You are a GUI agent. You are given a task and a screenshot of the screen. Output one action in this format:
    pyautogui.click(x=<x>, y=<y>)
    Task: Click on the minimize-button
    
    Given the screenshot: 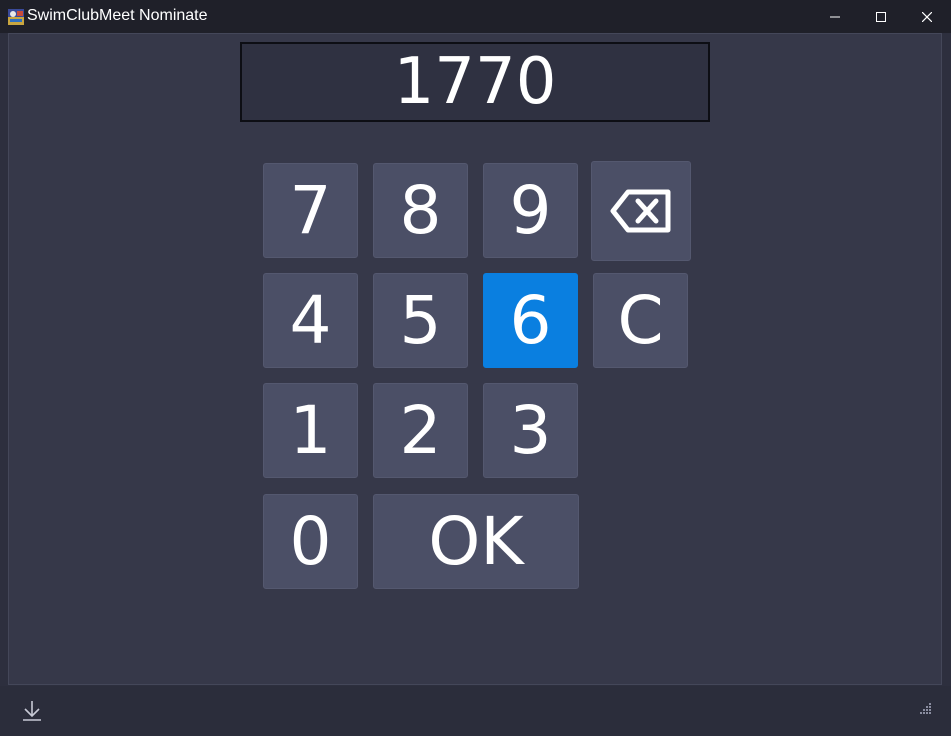 What is the action you would take?
    pyautogui.click(x=835, y=16)
    